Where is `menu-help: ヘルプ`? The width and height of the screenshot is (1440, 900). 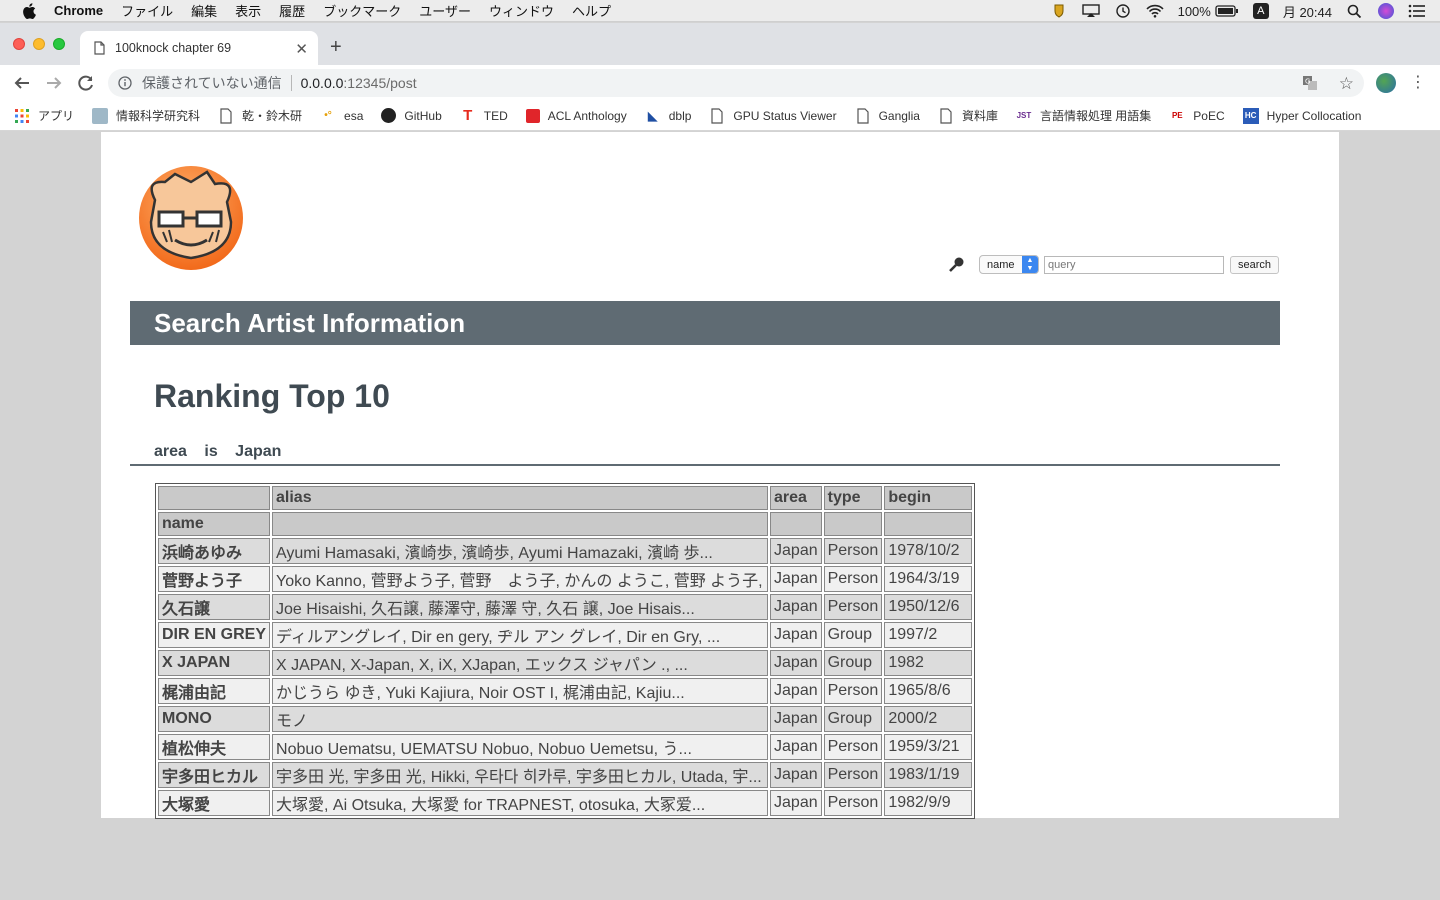
menu-help: ヘルプ is located at coordinates (591, 10).